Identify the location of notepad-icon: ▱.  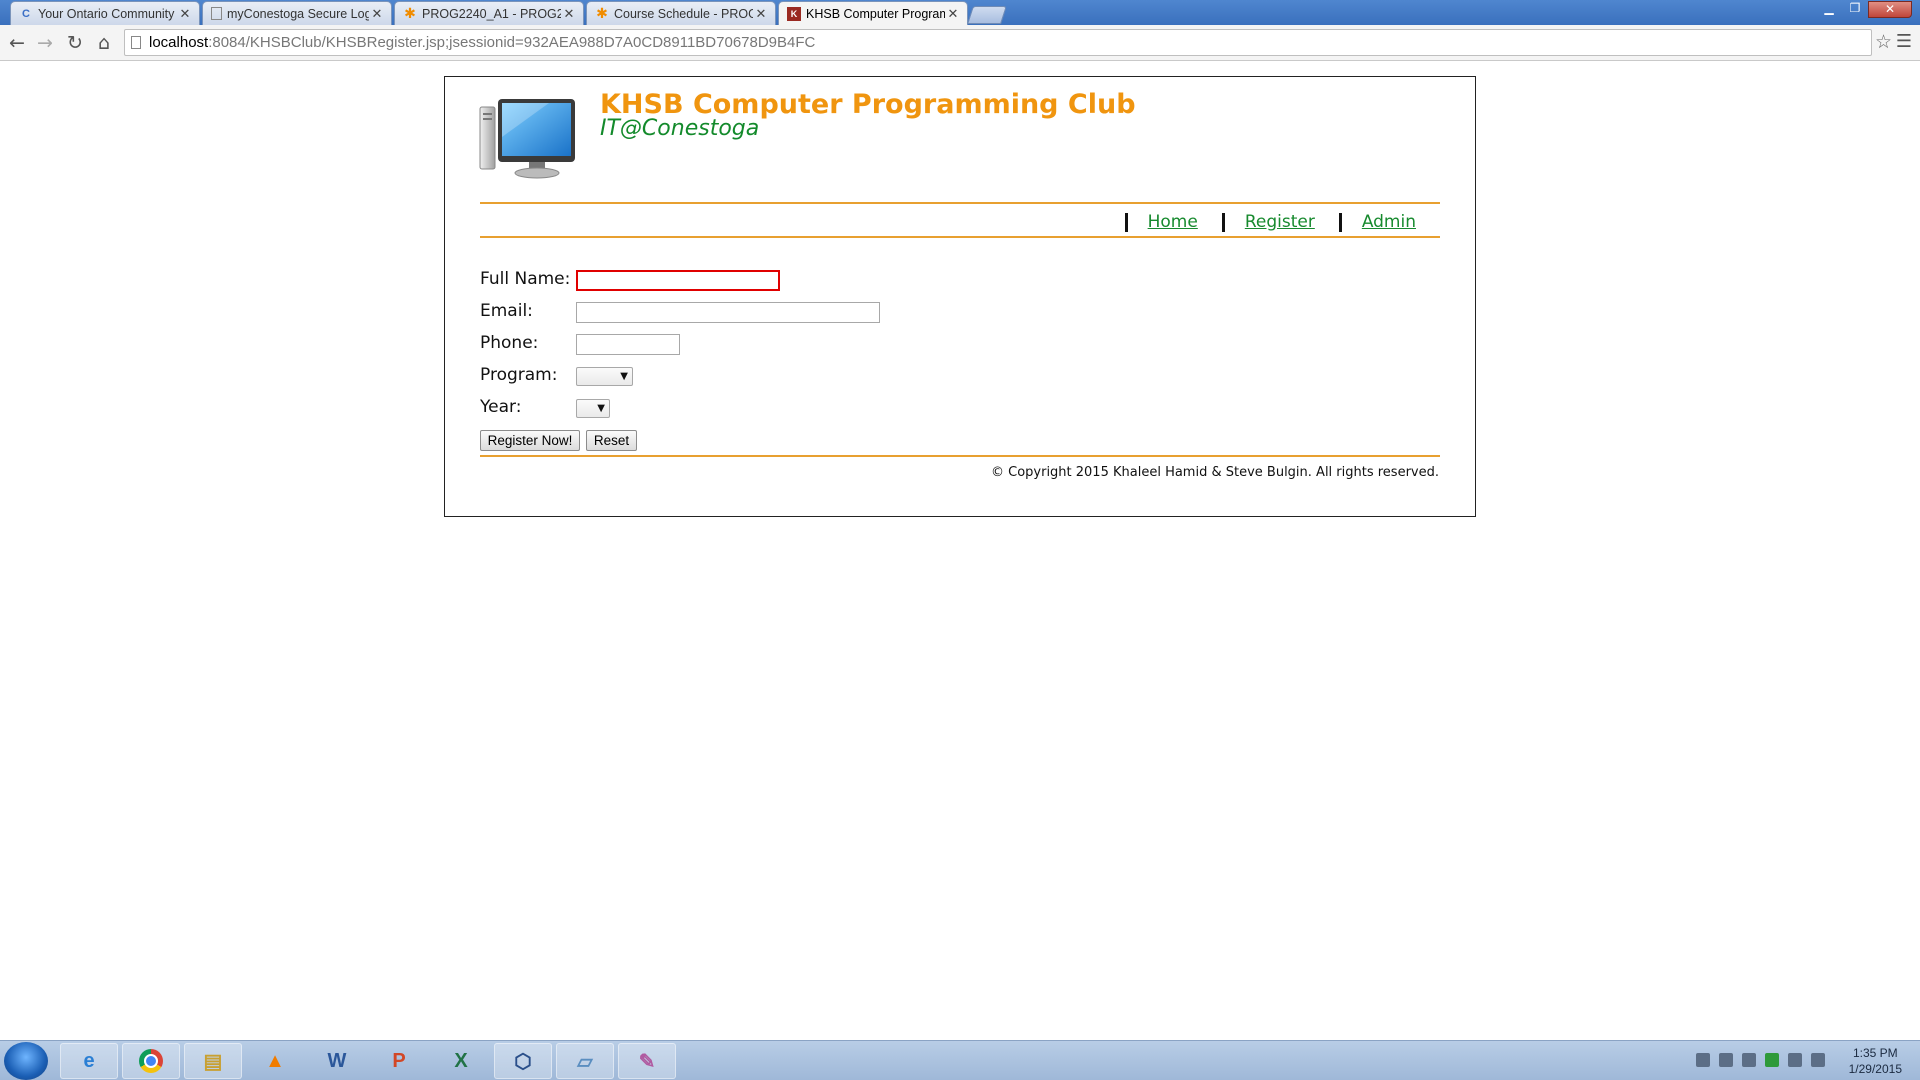
(585, 1061).